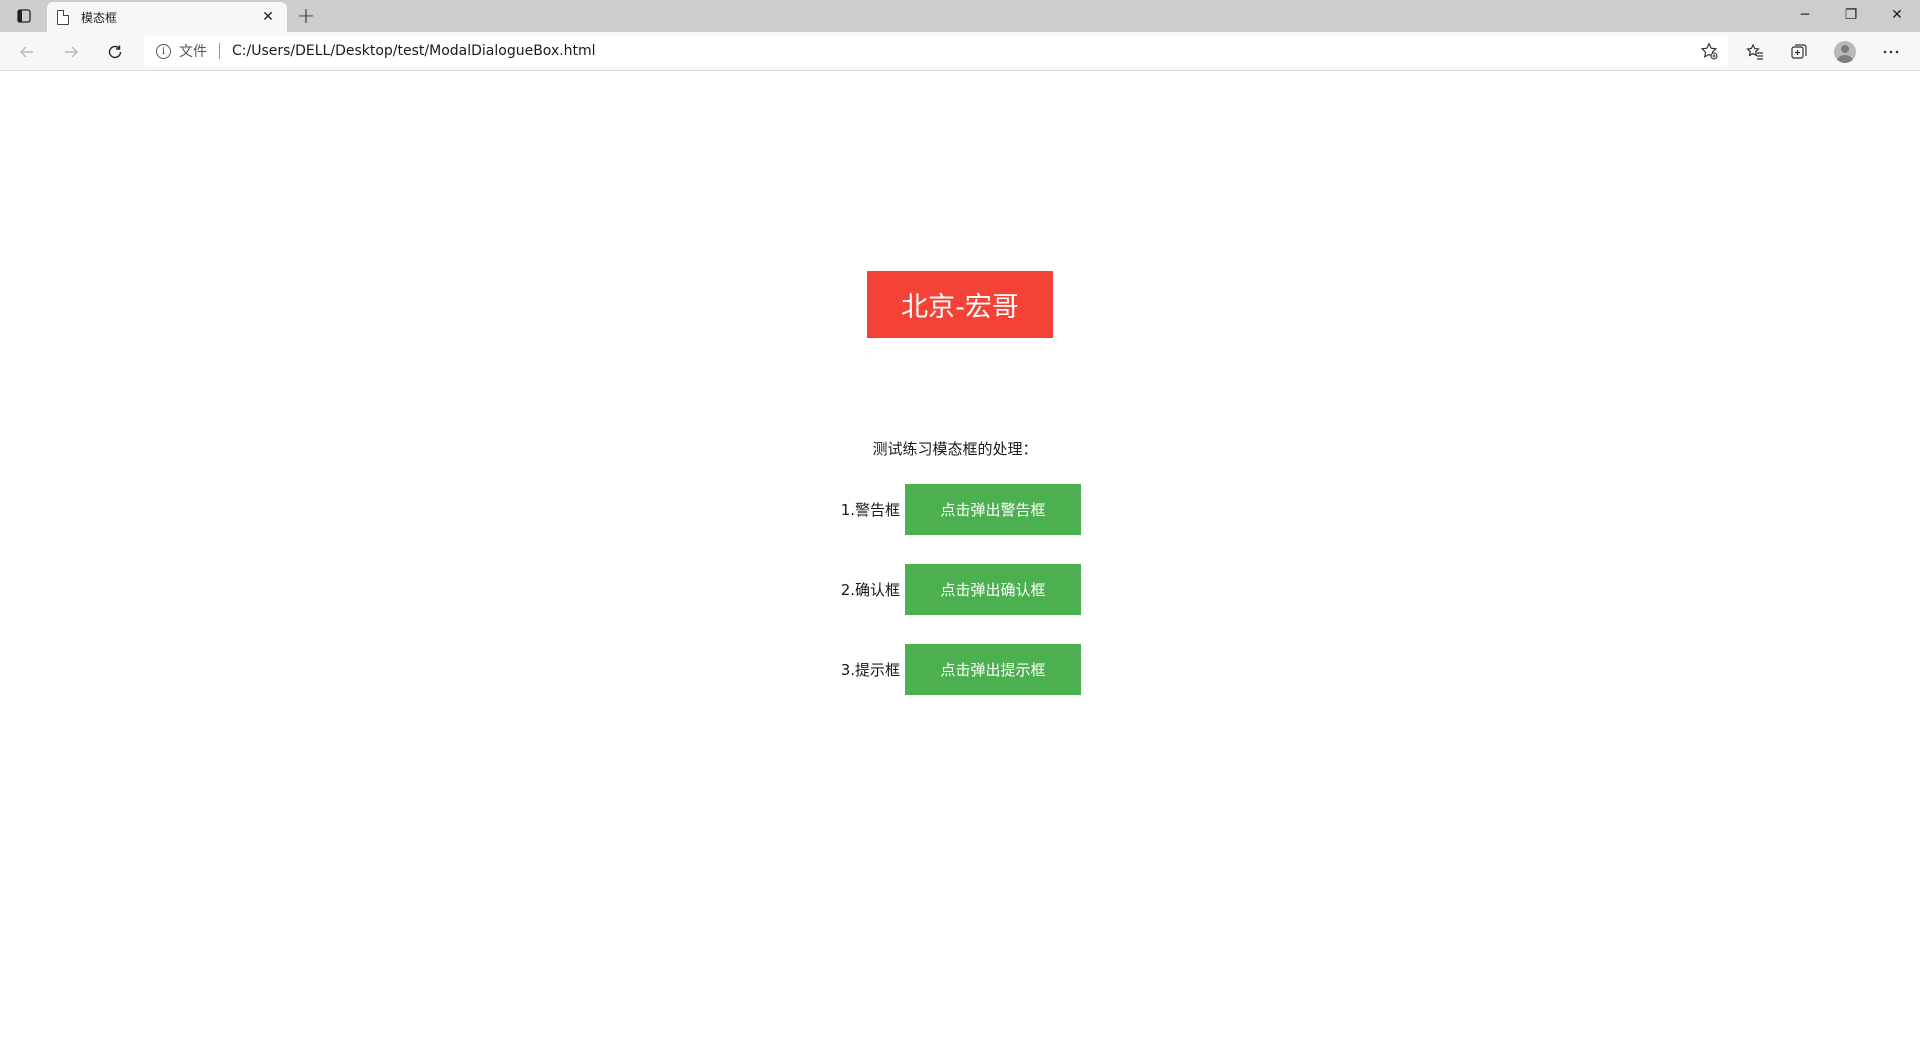  I want to click on address-separator, so click(219, 51).